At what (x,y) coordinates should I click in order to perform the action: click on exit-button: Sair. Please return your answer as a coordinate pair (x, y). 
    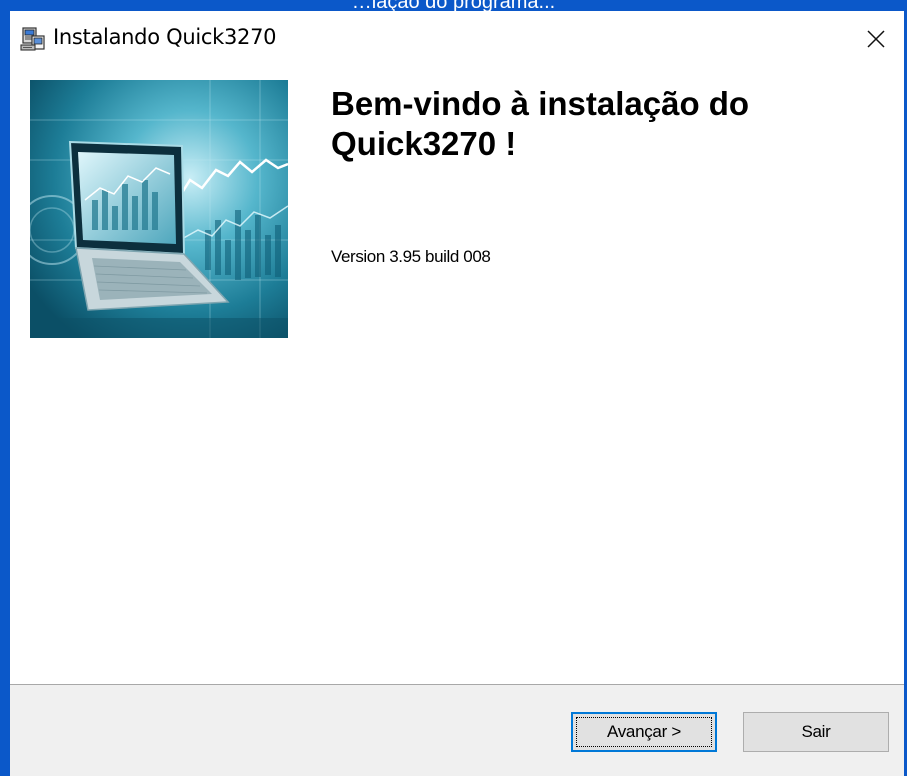
    Looking at the image, I should click on (816, 732).